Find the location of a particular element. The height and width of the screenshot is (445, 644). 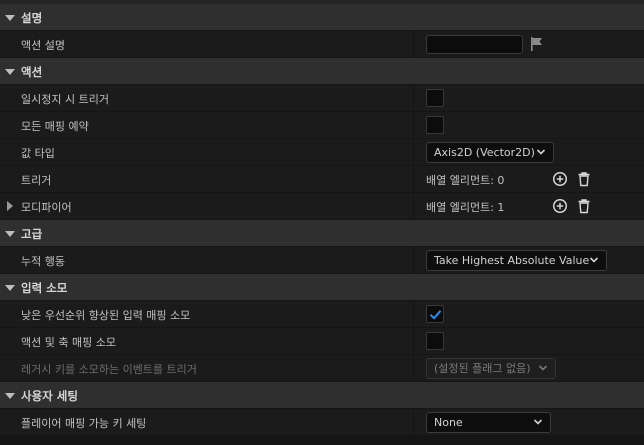

array-element-count: 배열 엘리먼트: 0 is located at coordinates (465, 180).